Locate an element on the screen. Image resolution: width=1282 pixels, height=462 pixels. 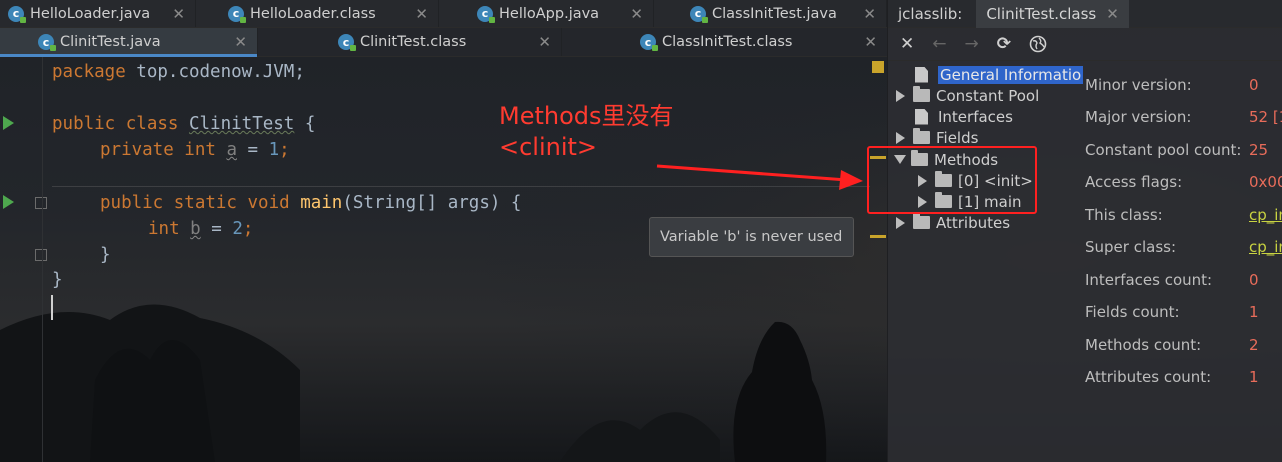
indent-guide is located at coordinates (42, 259).